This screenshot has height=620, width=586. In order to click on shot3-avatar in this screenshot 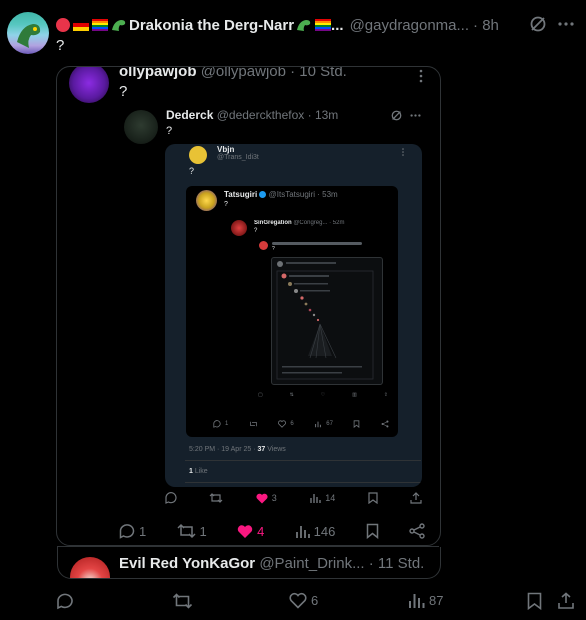, I will do `click(239, 228)`.